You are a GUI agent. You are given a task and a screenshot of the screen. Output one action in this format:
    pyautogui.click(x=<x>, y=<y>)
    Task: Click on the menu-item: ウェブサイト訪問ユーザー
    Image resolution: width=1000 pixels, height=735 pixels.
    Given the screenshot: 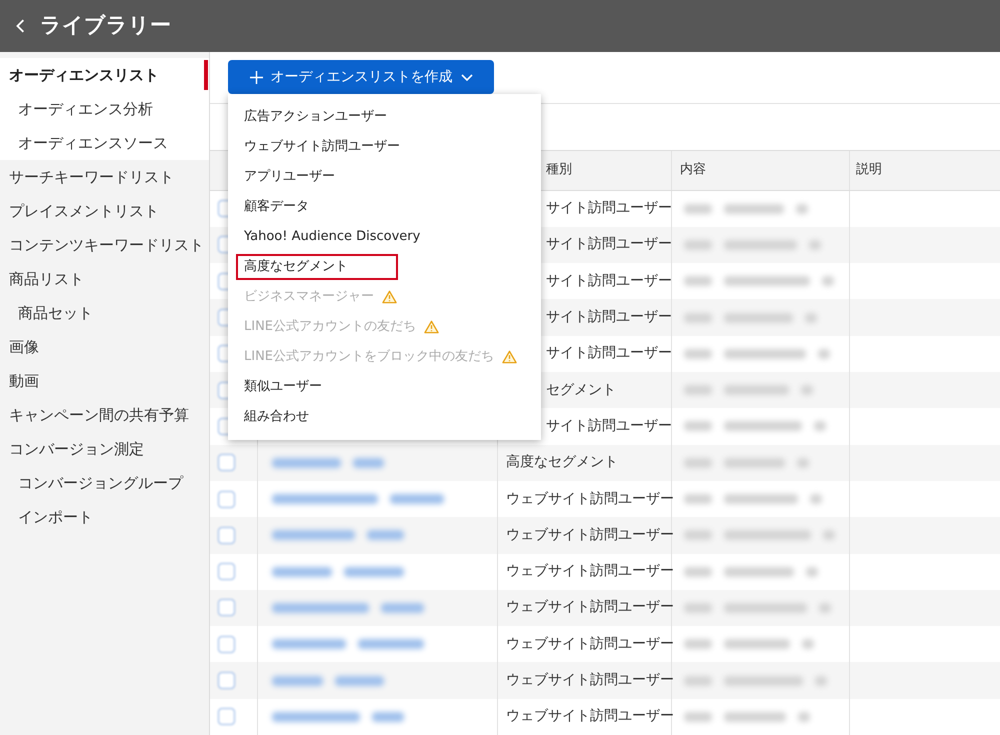 What is the action you would take?
    pyautogui.click(x=322, y=147)
    